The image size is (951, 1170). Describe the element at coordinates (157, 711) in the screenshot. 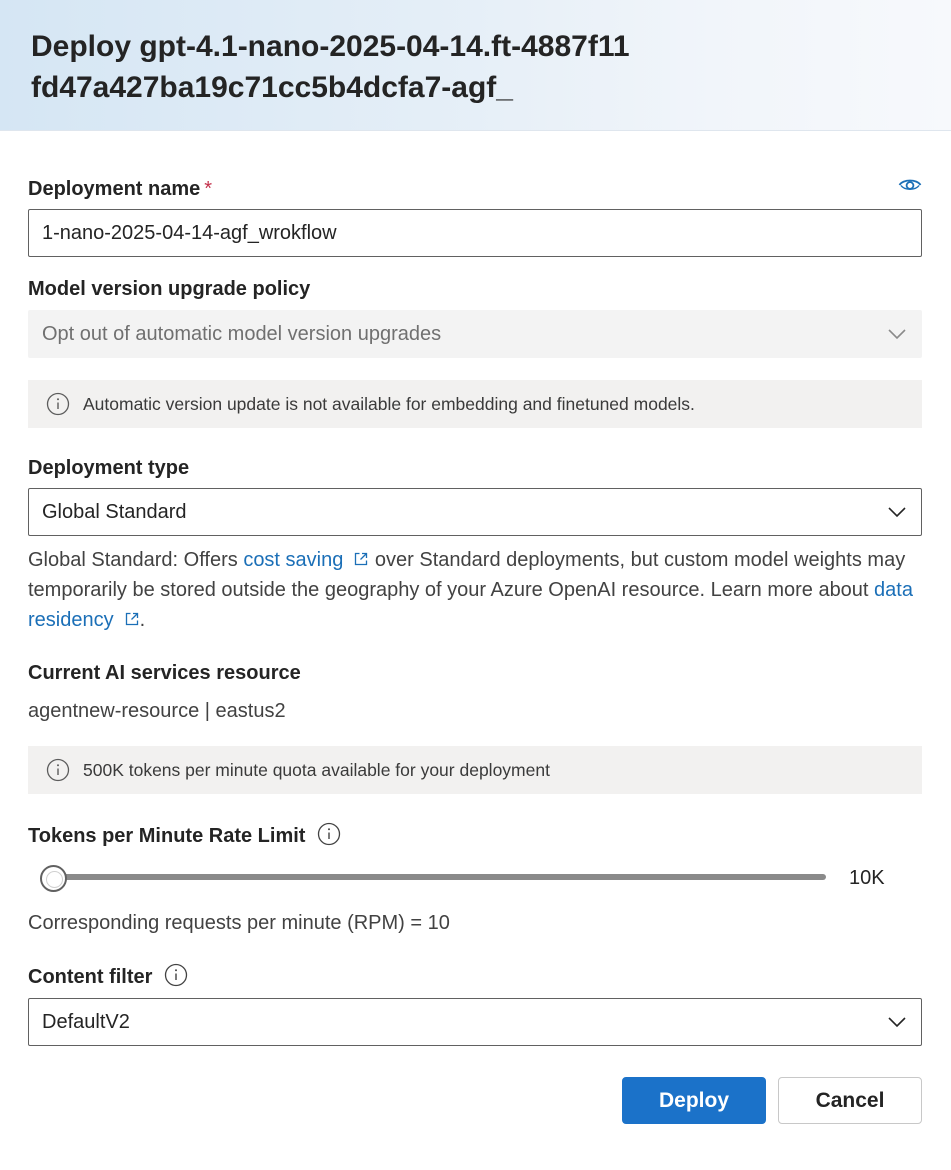

I see `resource-value: agentnew-resource | eastus2` at that location.